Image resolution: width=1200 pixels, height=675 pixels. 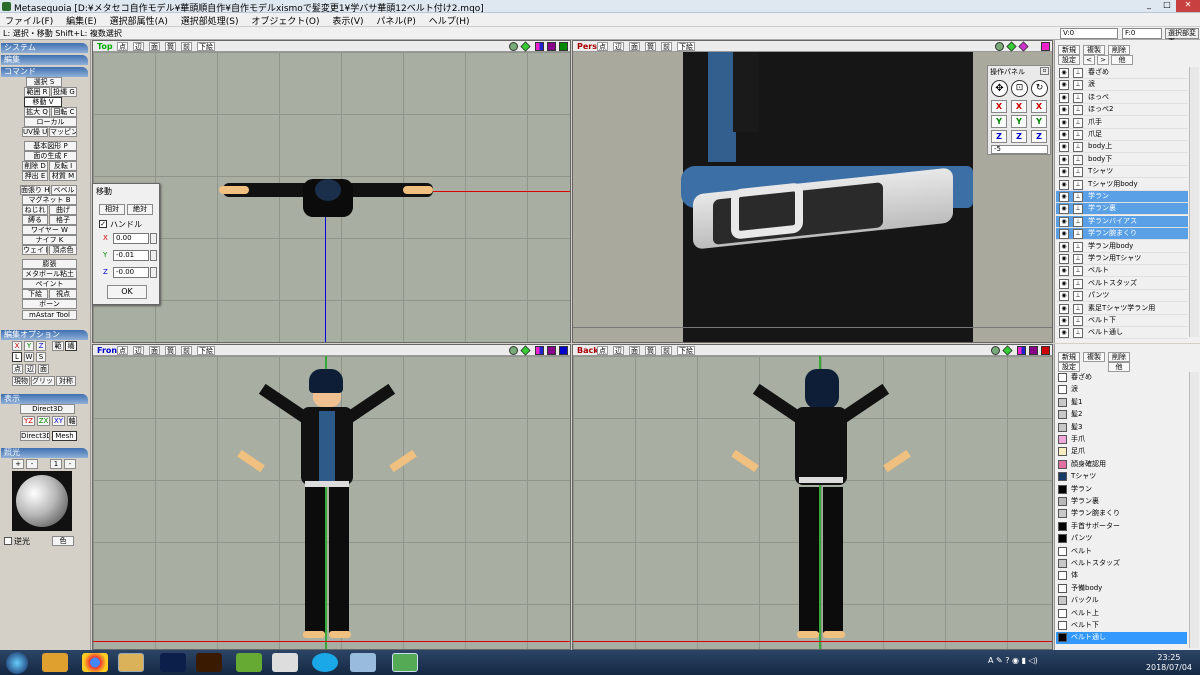 What do you see at coordinates (1122, 98) in the screenshot?
I see `object-row: ◉ ⊥ ほっぺ` at bounding box center [1122, 98].